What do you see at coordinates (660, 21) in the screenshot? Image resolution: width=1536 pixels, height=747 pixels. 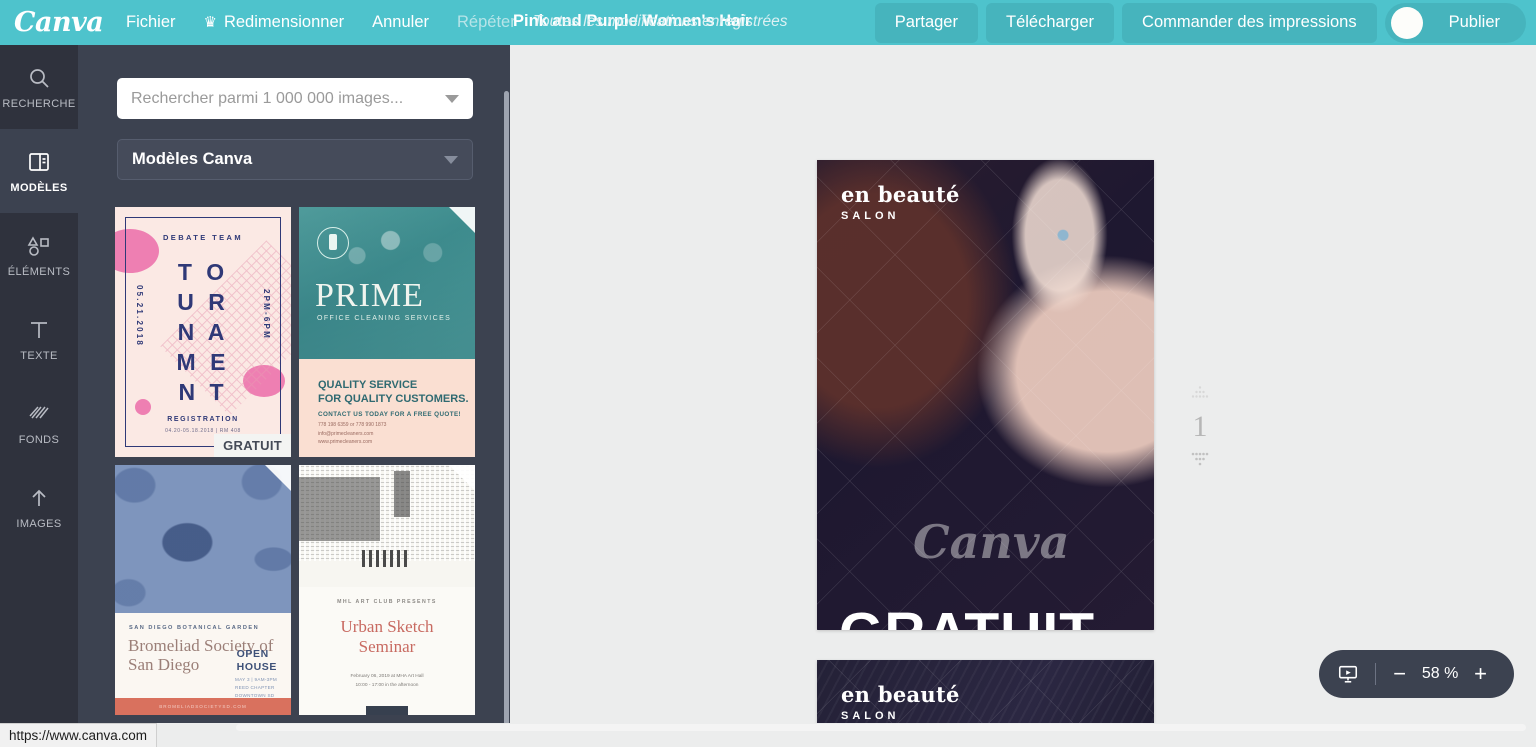 I see `save-status: Toutes les modifications enregistrées` at bounding box center [660, 21].